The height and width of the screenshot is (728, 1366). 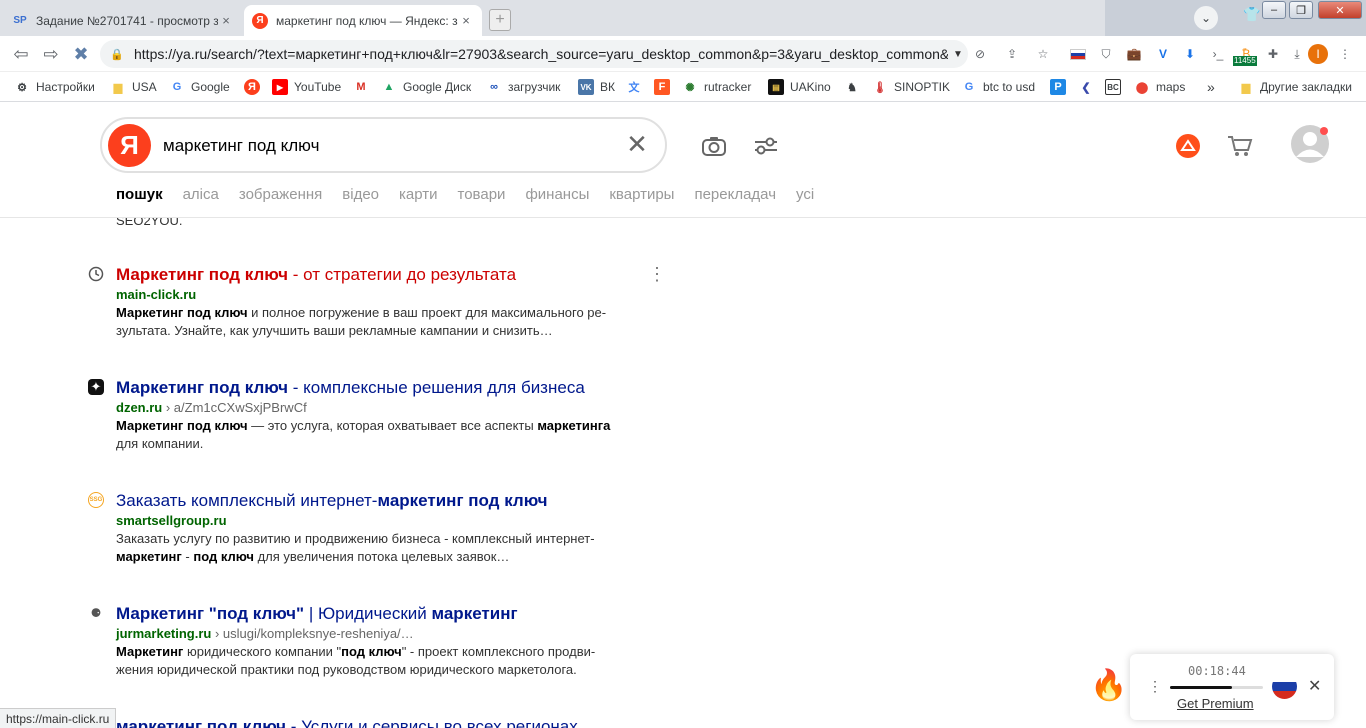 I want to click on bookmarks-overflow-button: », so click(x=1211, y=87).